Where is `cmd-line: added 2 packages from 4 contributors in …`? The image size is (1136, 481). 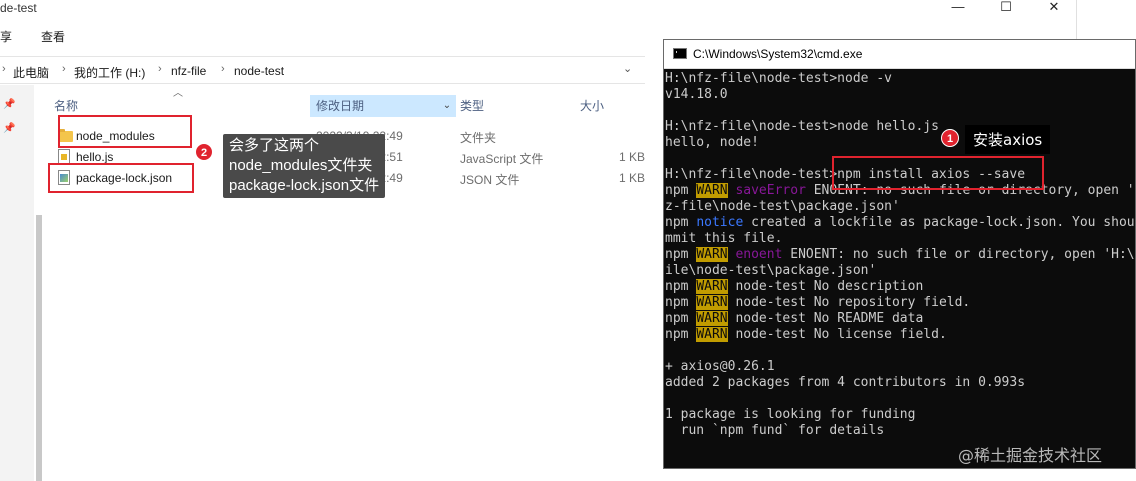 cmd-line: added 2 packages from 4 contributors in … is located at coordinates (845, 382).